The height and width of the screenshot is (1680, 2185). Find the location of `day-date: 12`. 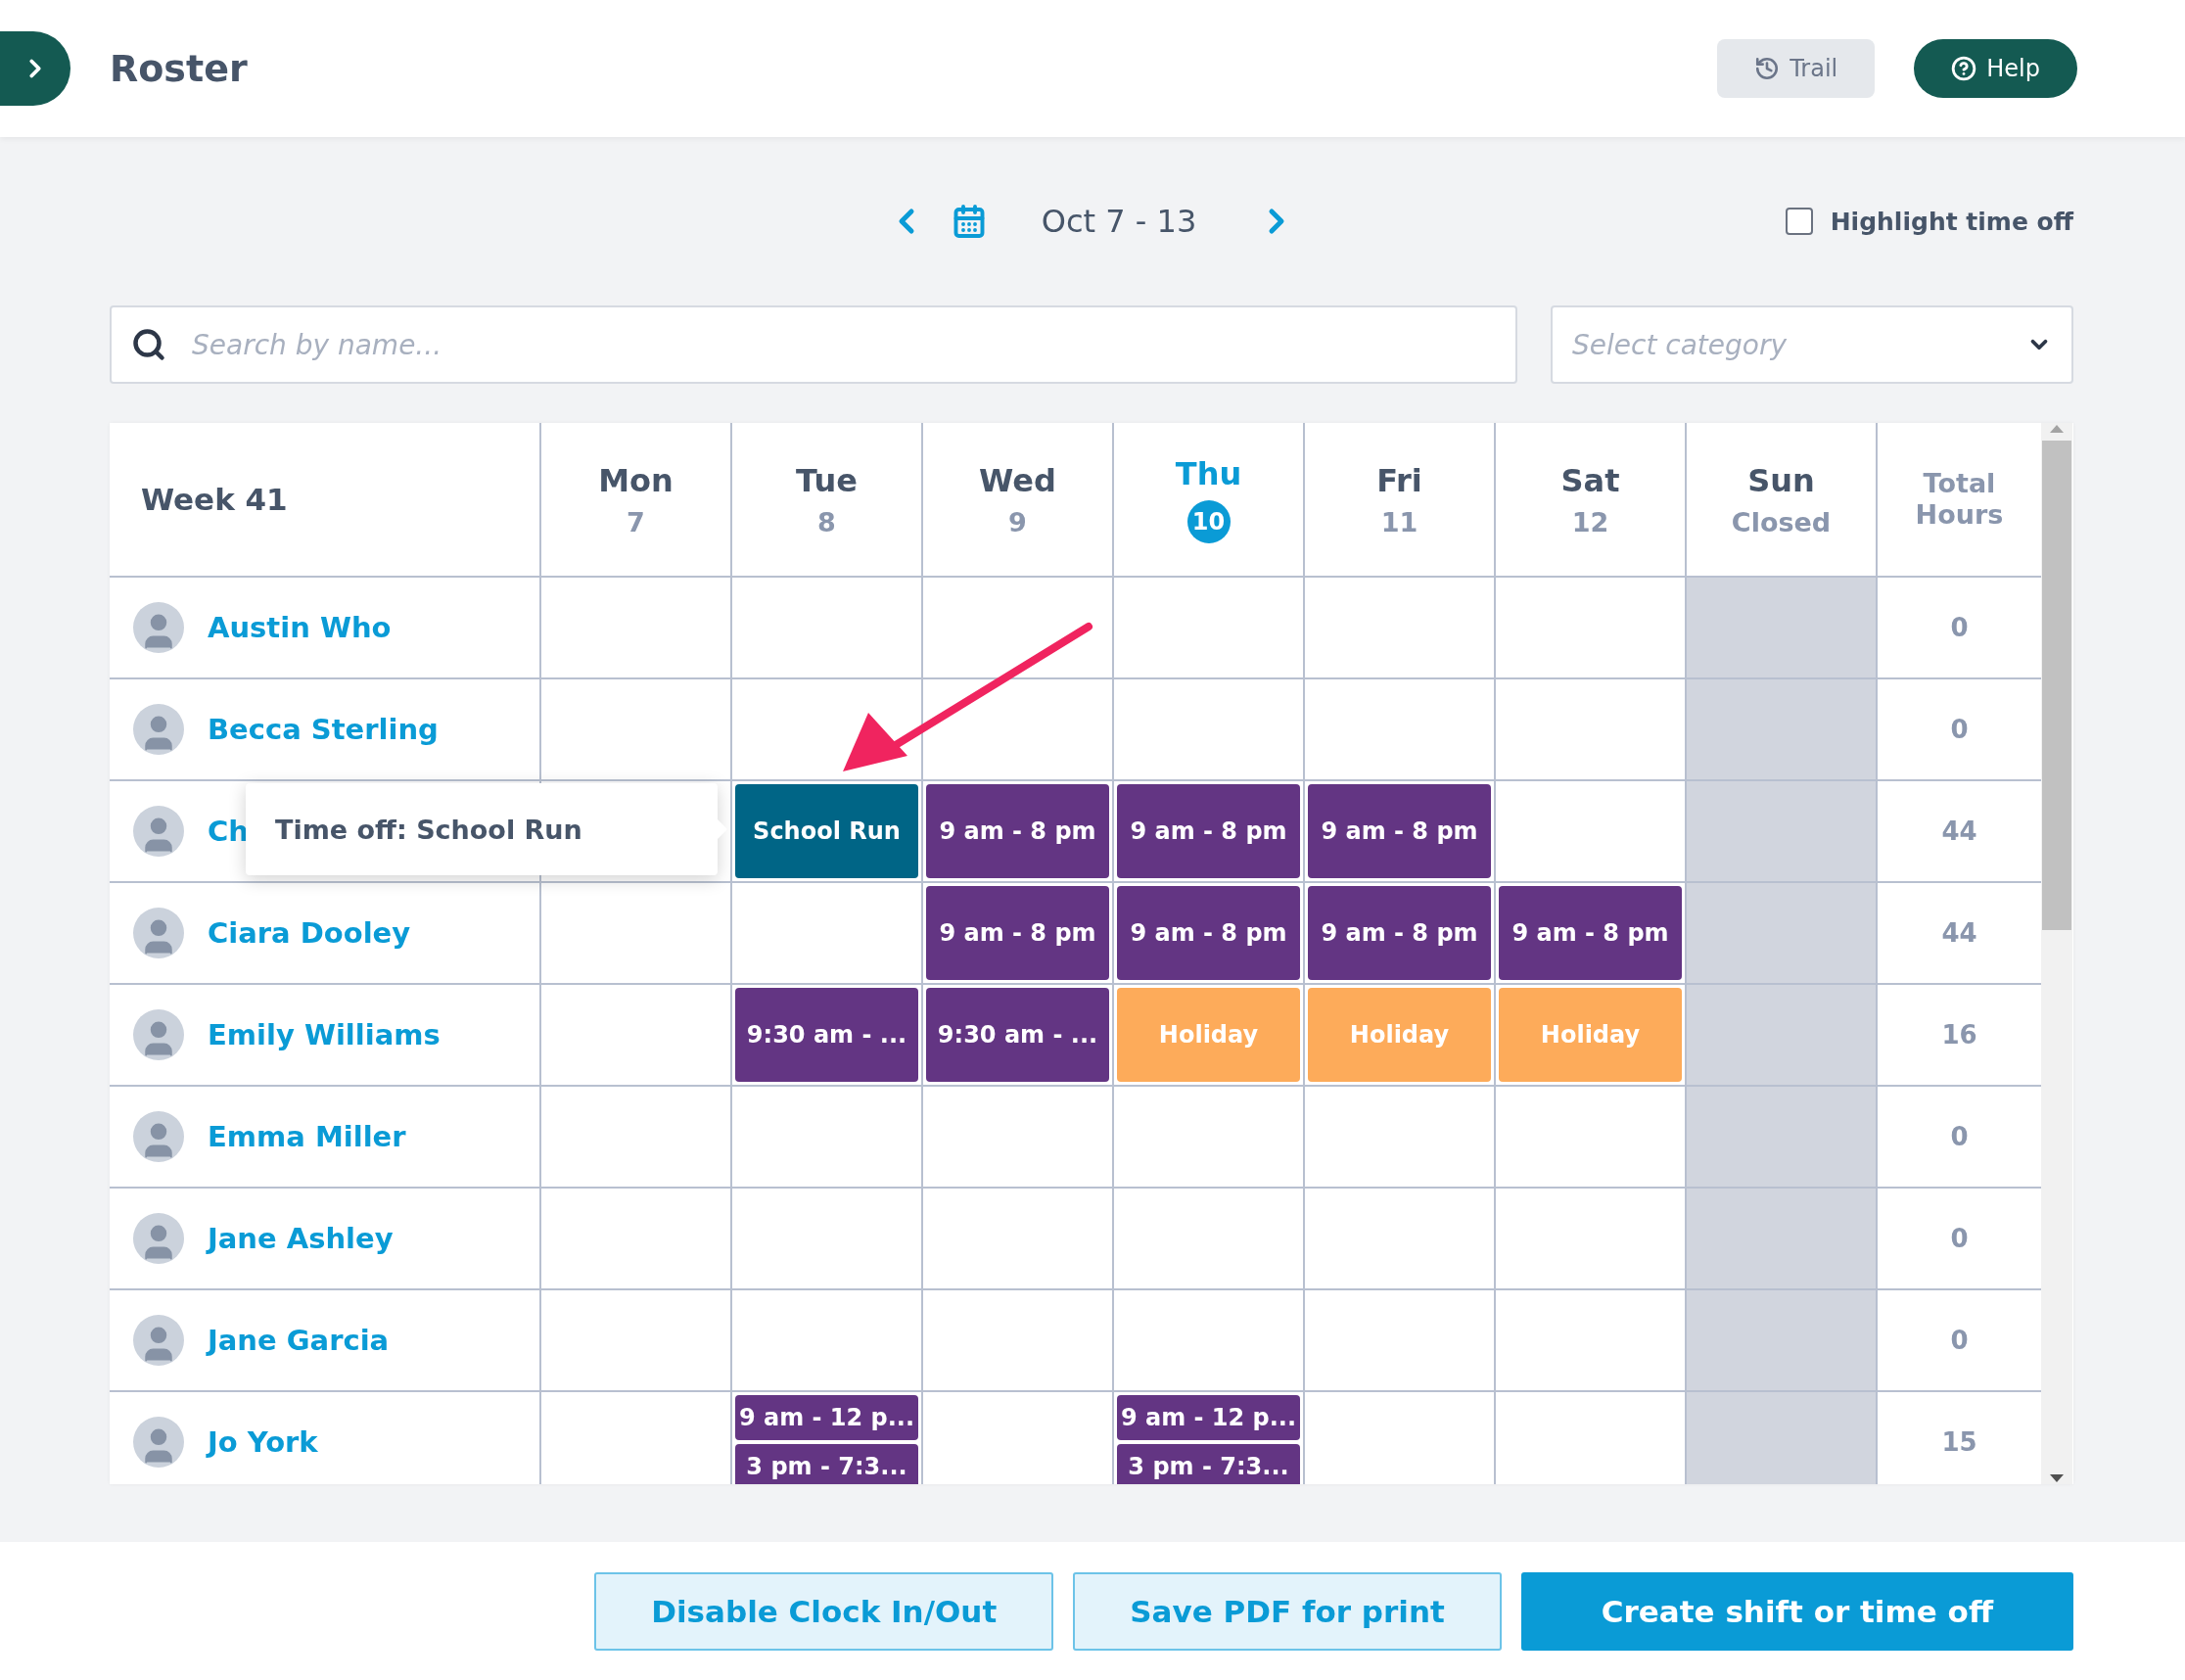

day-date: 12 is located at coordinates (1590, 521).